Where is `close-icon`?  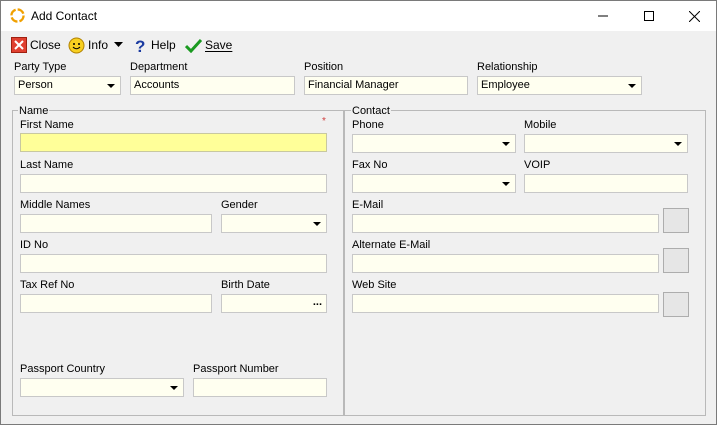
close-icon is located at coordinates (694, 16).